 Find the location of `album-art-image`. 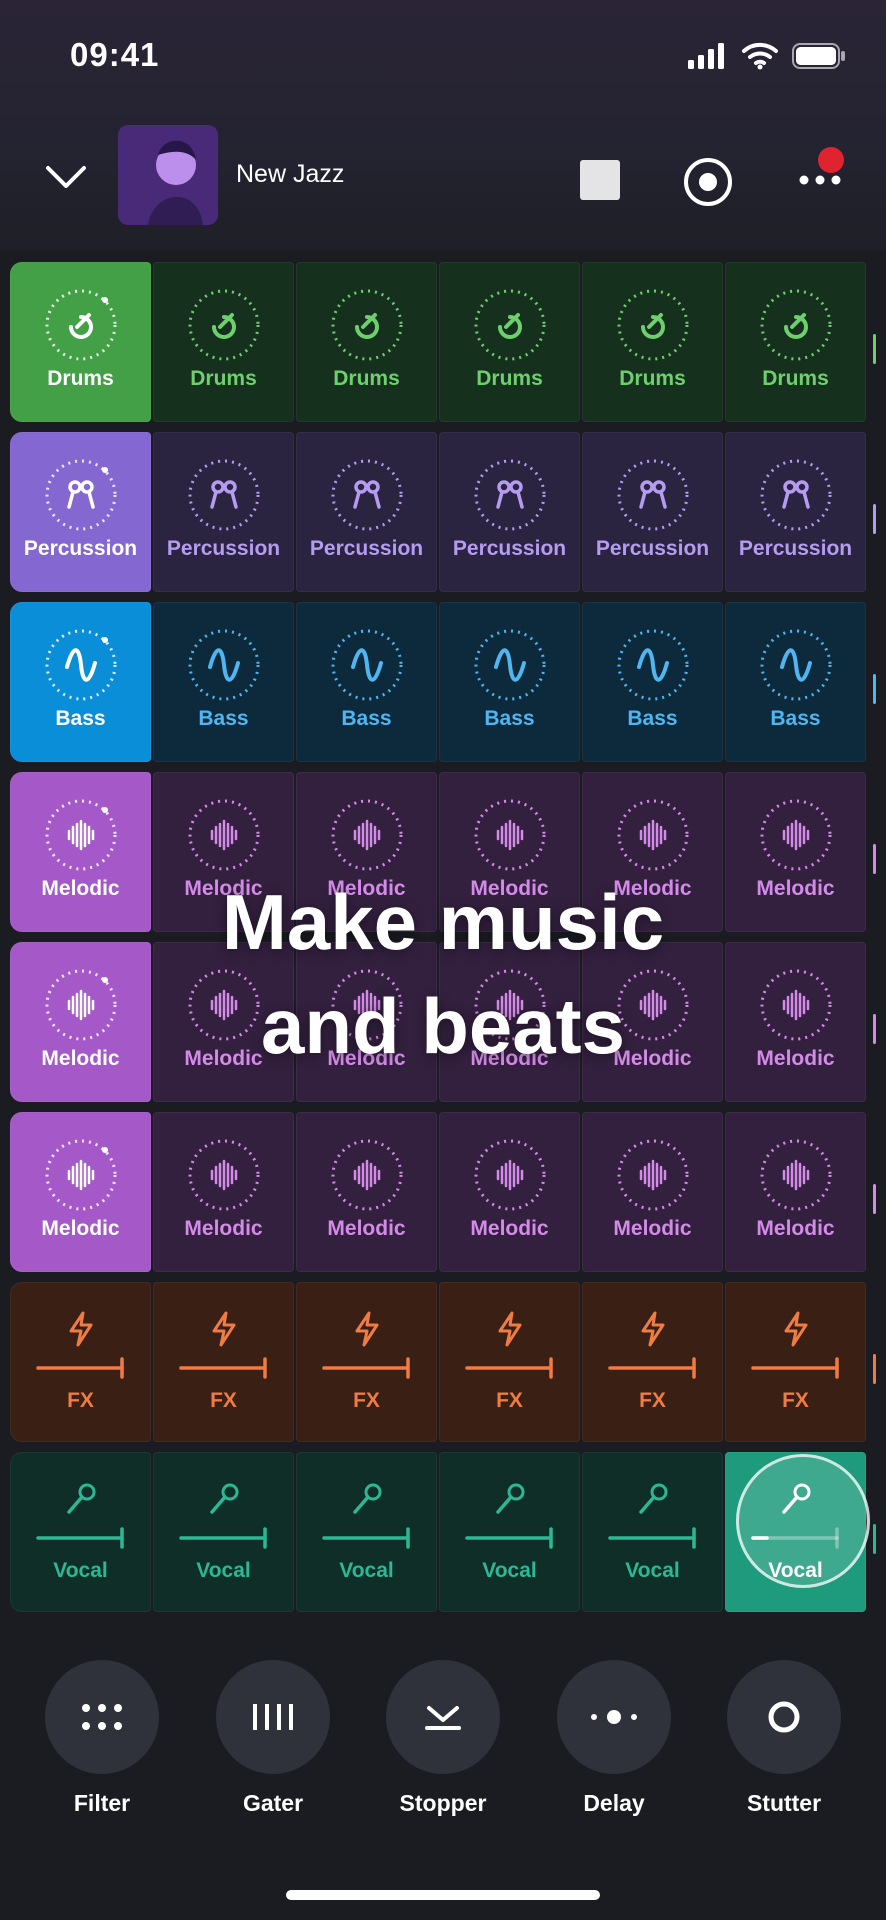

album-art-image is located at coordinates (168, 175).